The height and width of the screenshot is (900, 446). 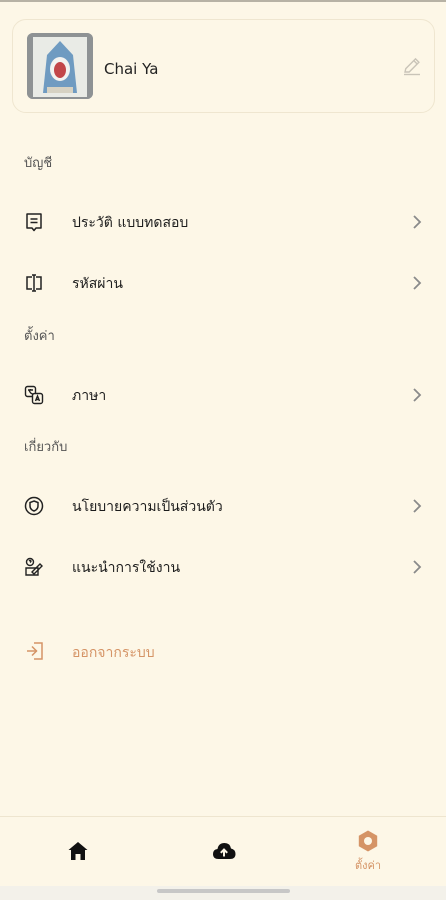 I want to click on avatar, so click(x=60, y=66).